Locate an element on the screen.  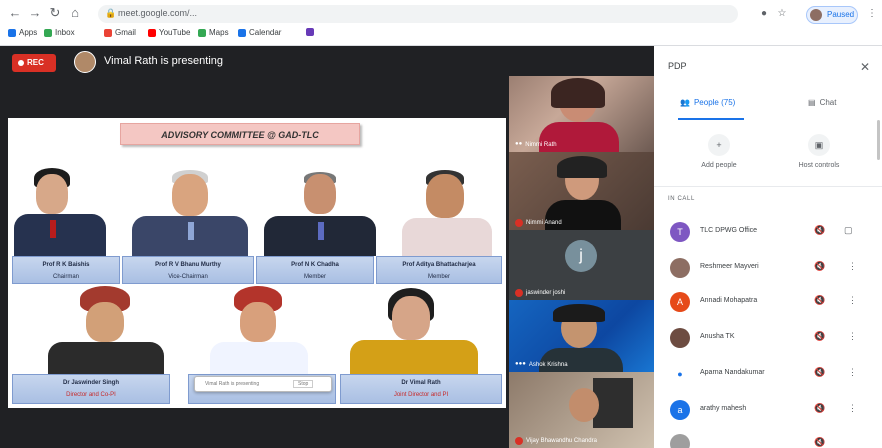
close-icon: ✕ is located at coordinates (865, 67).